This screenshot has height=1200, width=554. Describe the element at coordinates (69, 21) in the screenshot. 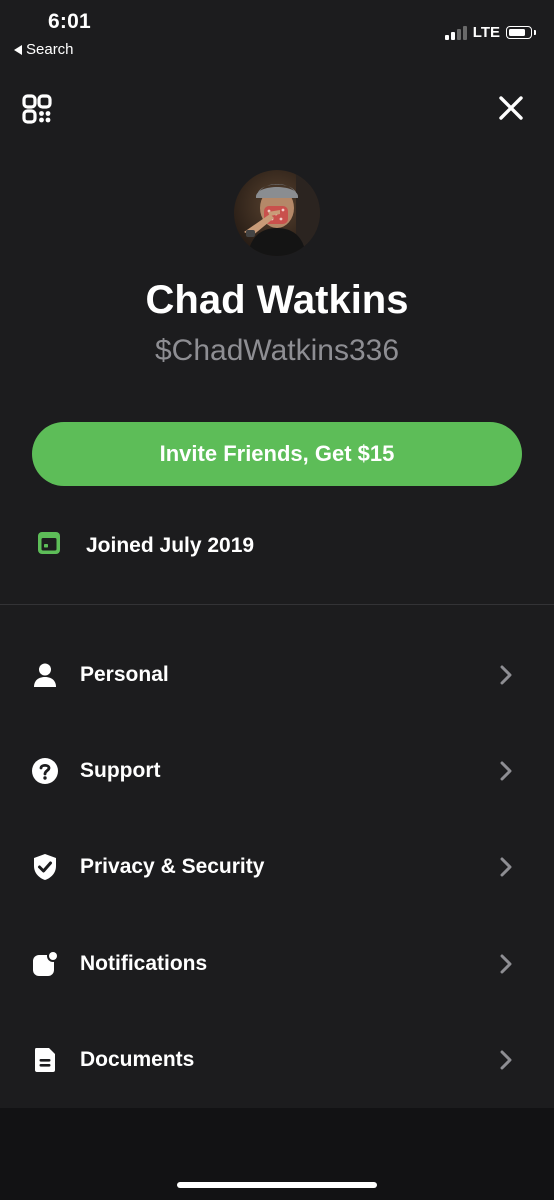

I see `status-time: 6:01` at that location.